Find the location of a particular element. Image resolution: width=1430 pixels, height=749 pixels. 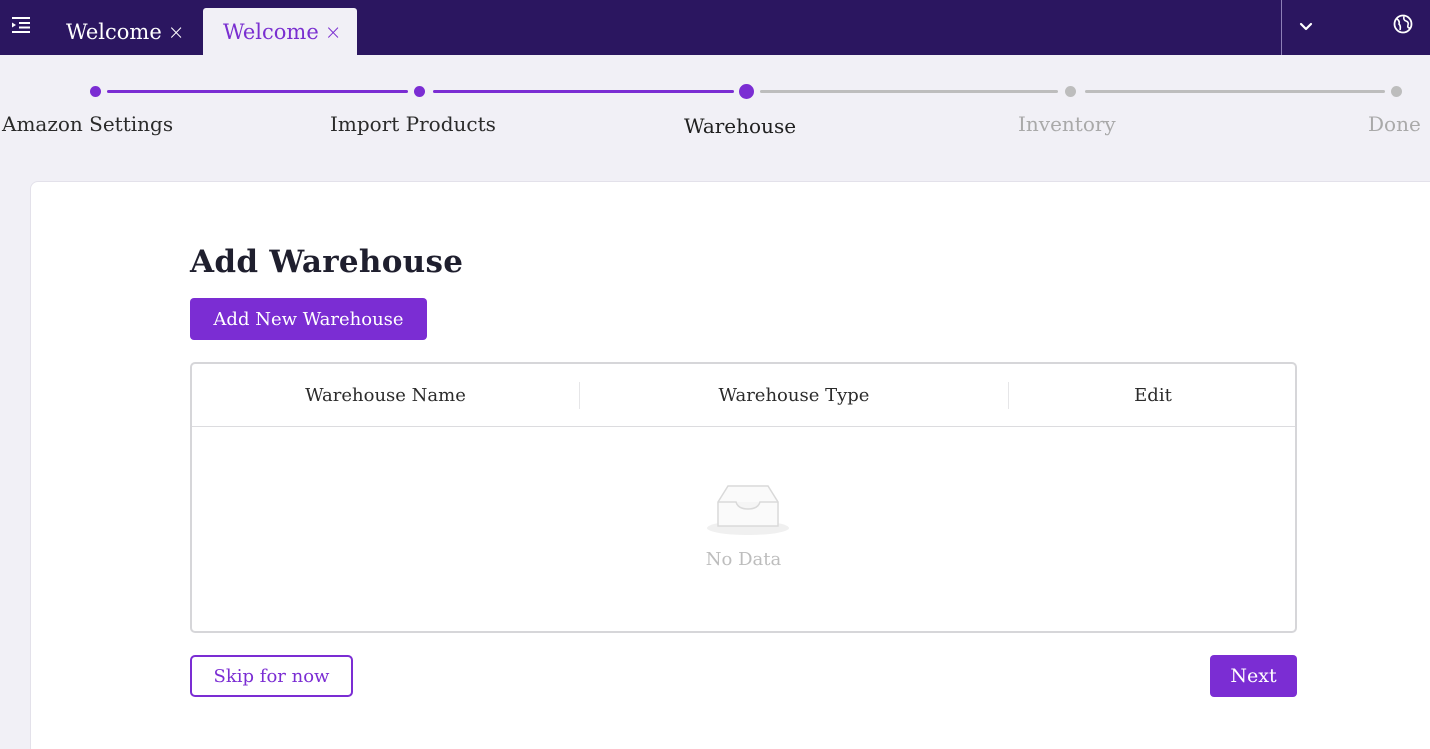

page-title: Add Warehouse is located at coordinates (327, 262).